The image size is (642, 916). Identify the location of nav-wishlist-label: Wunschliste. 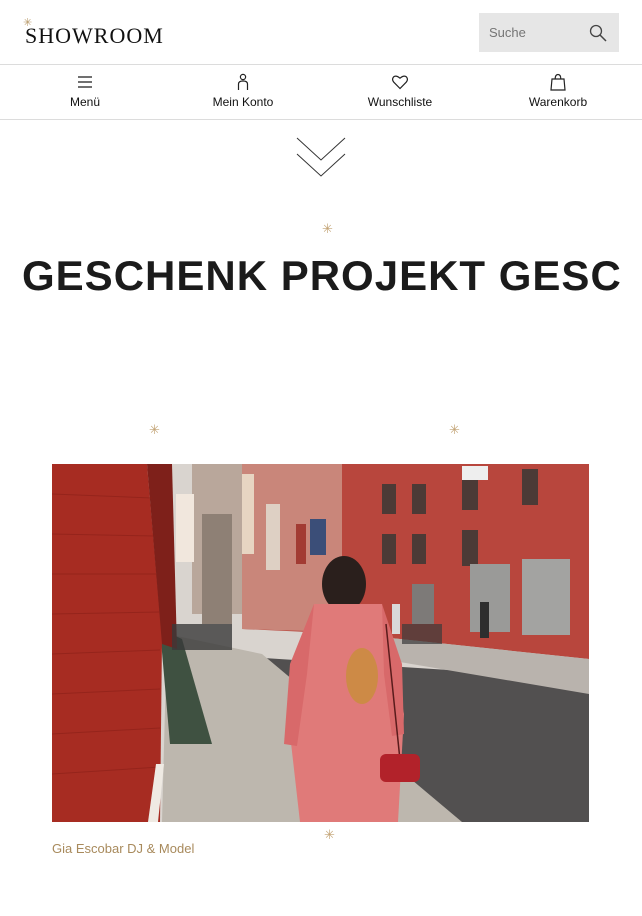
(400, 102).